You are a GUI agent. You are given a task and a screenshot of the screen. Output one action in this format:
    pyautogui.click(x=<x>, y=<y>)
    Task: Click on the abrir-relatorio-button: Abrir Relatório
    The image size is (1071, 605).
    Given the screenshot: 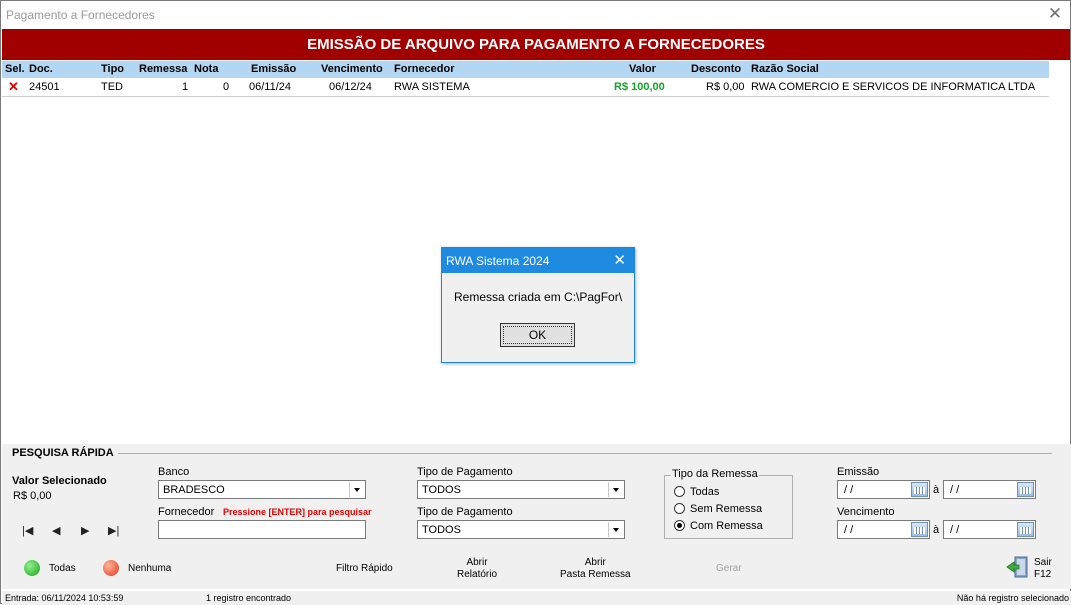 What is the action you would take?
    pyautogui.click(x=477, y=569)
    